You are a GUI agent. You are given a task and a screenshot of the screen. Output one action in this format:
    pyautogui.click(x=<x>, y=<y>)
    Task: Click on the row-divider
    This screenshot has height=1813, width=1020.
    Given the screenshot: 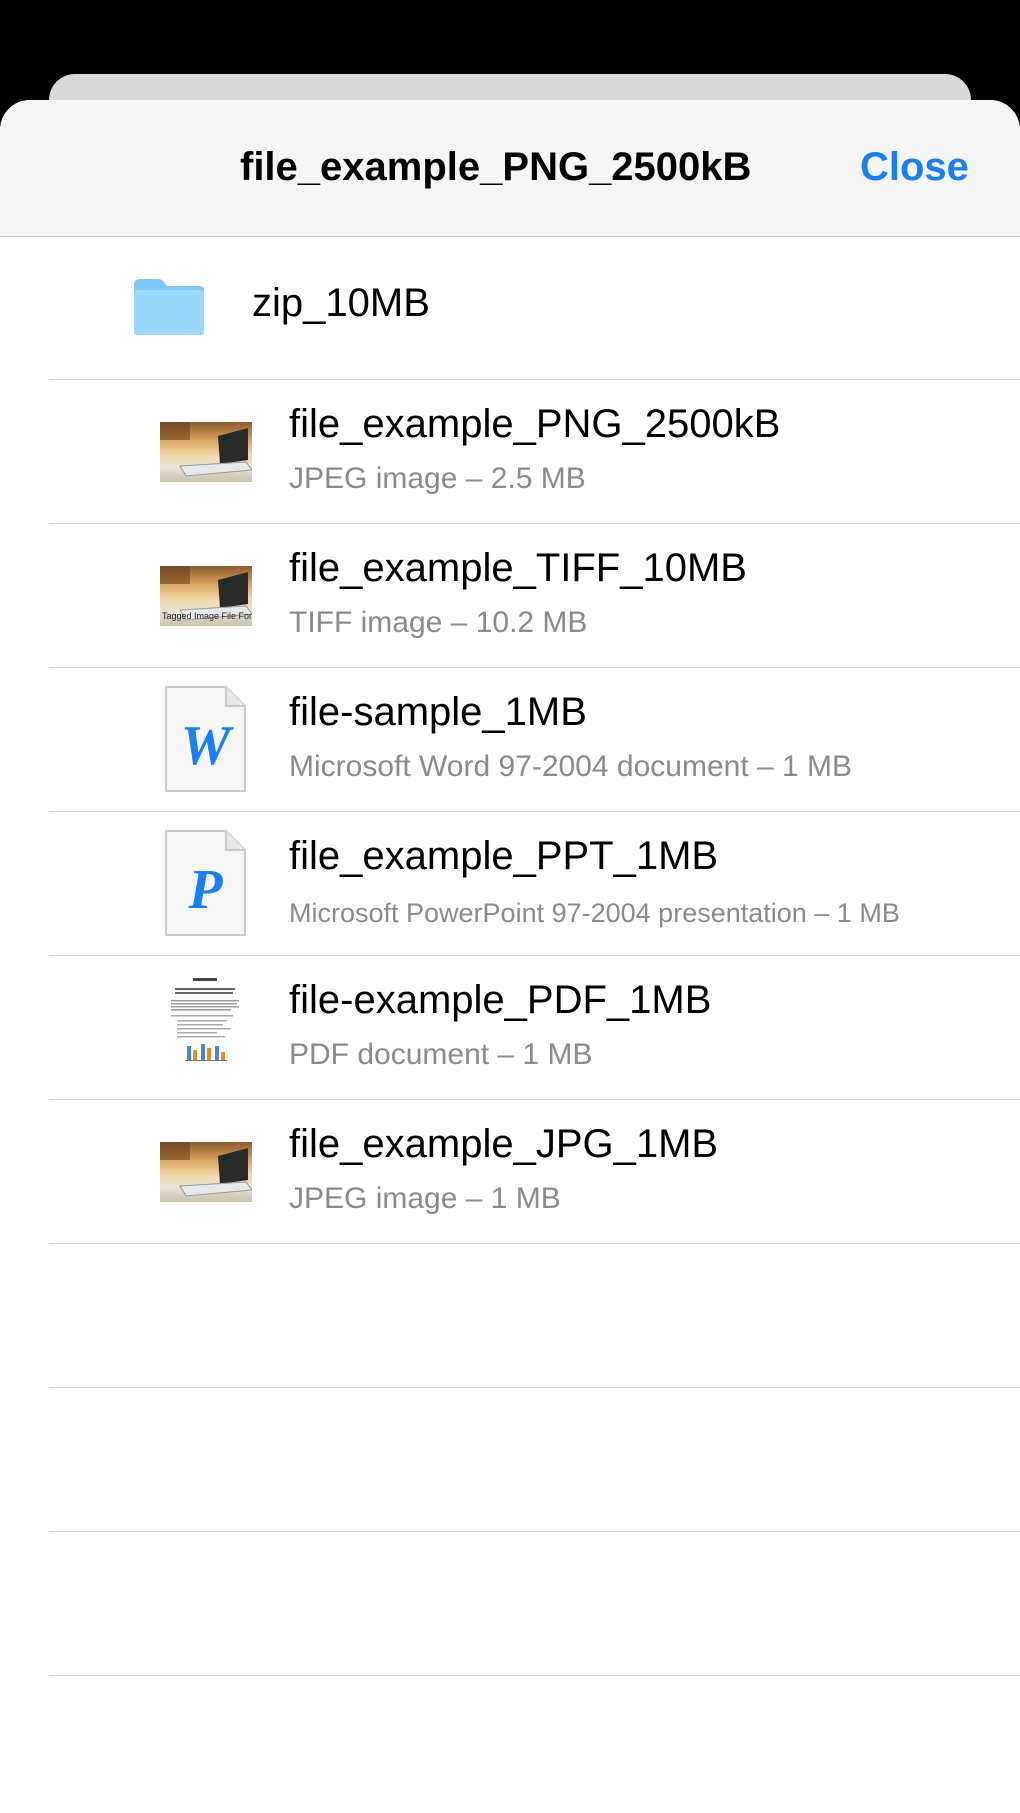 What is the action you would take?
    pyautogui.click(x=534, y=1675)
    